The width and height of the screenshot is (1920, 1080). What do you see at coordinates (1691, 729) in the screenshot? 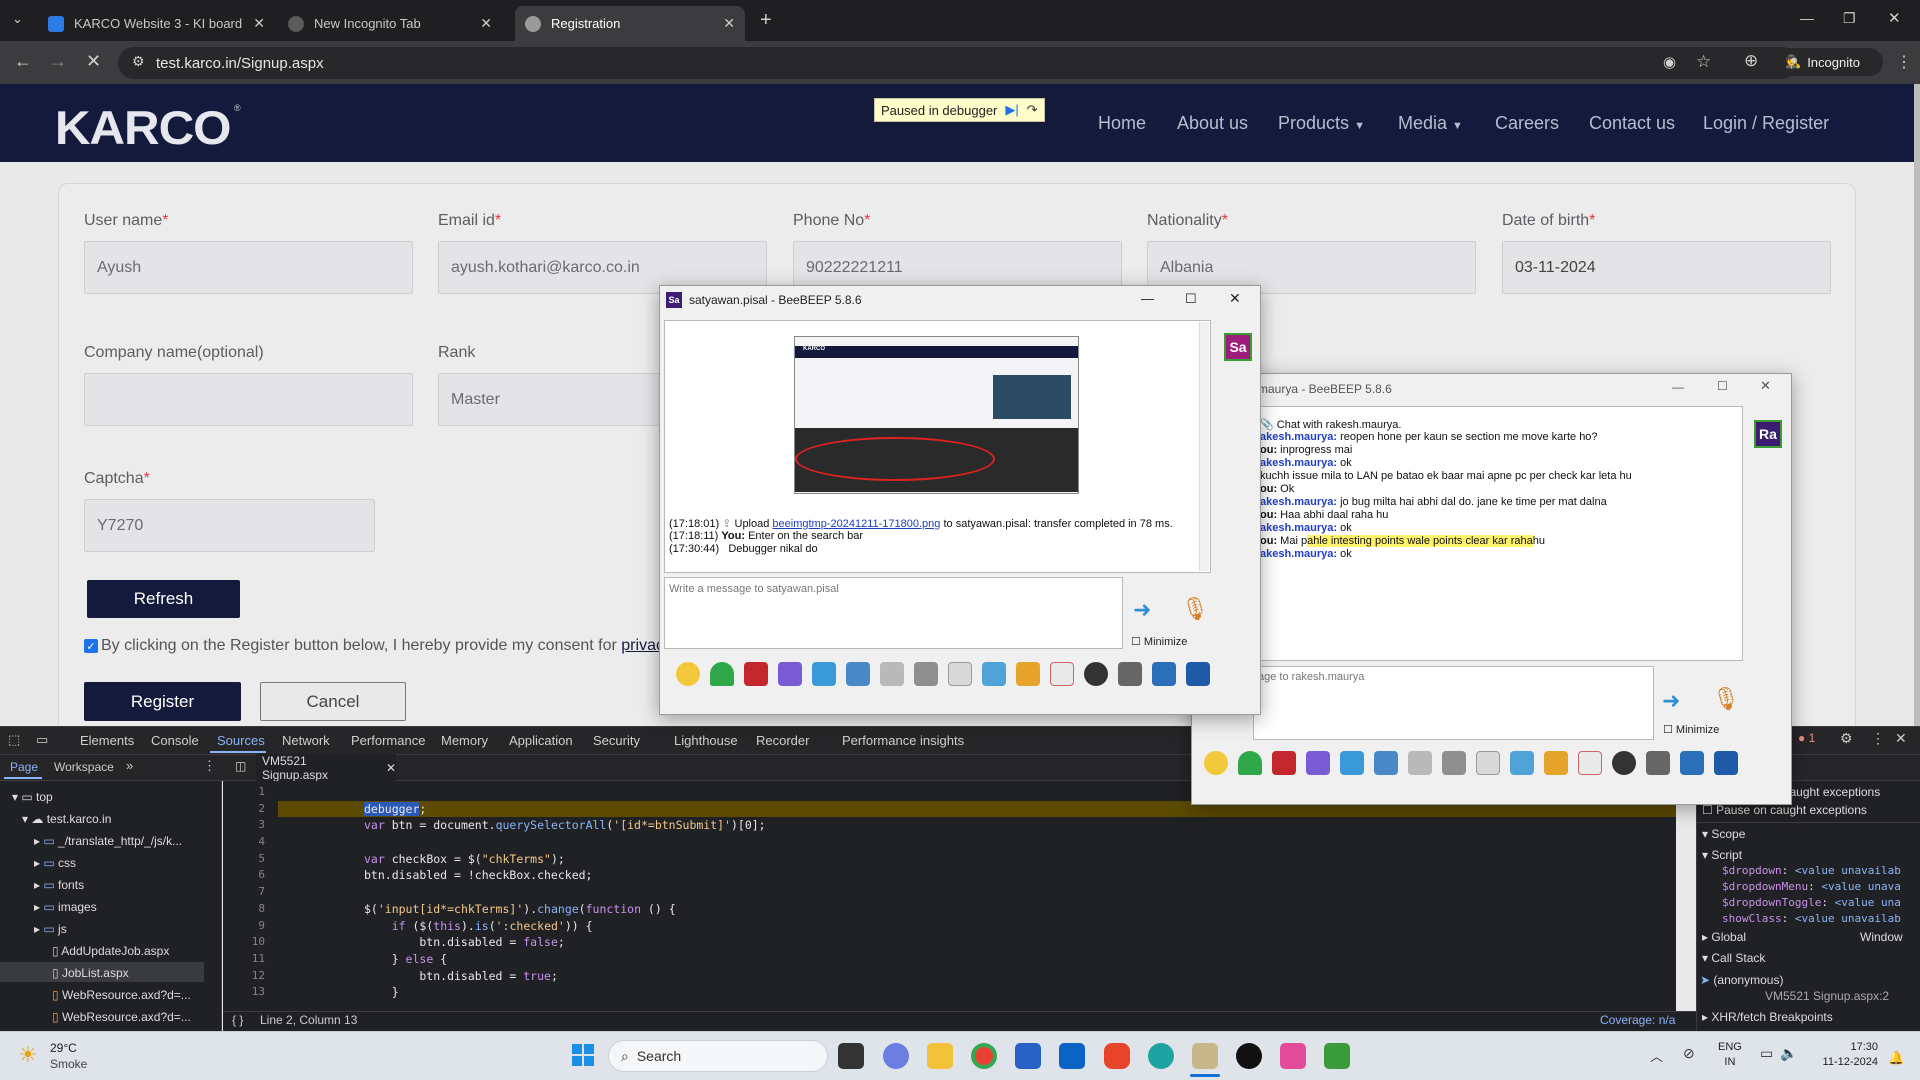
I see `minimize-option: ☐ Minimize` at bounding box center [1691, 729].